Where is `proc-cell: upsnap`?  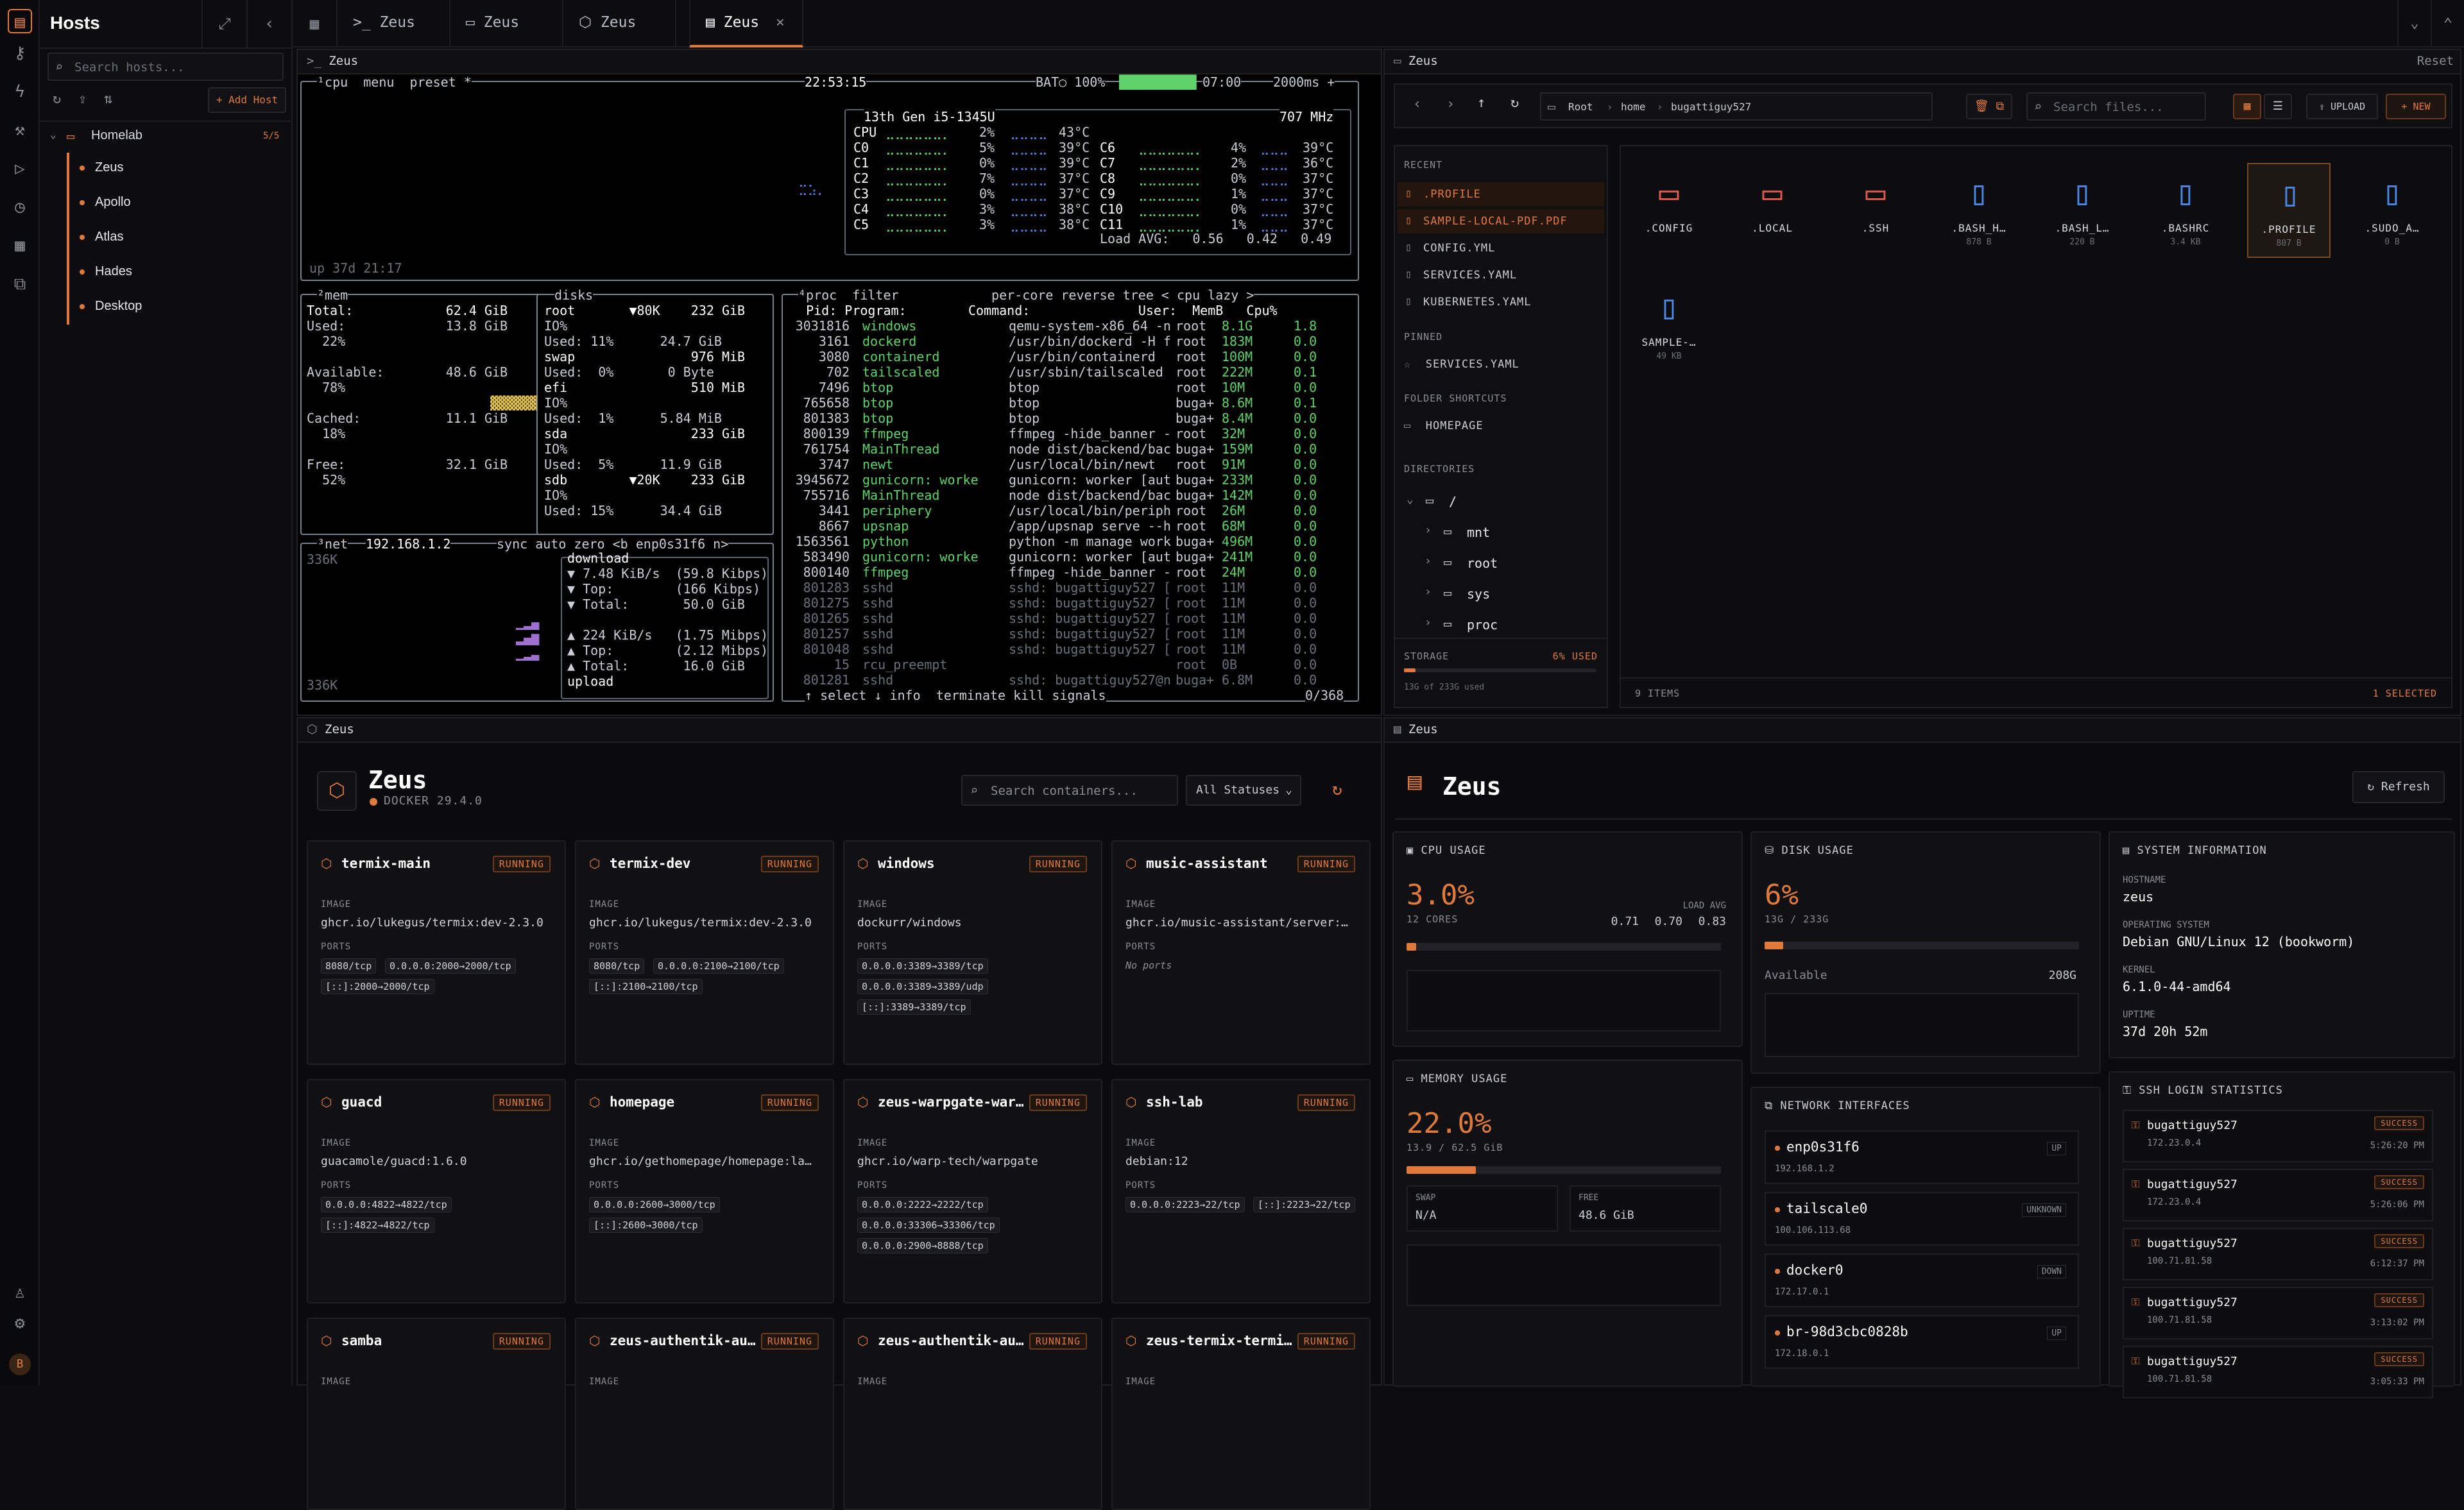 proc-cell: upsnap is located at coordinates (886, 526).